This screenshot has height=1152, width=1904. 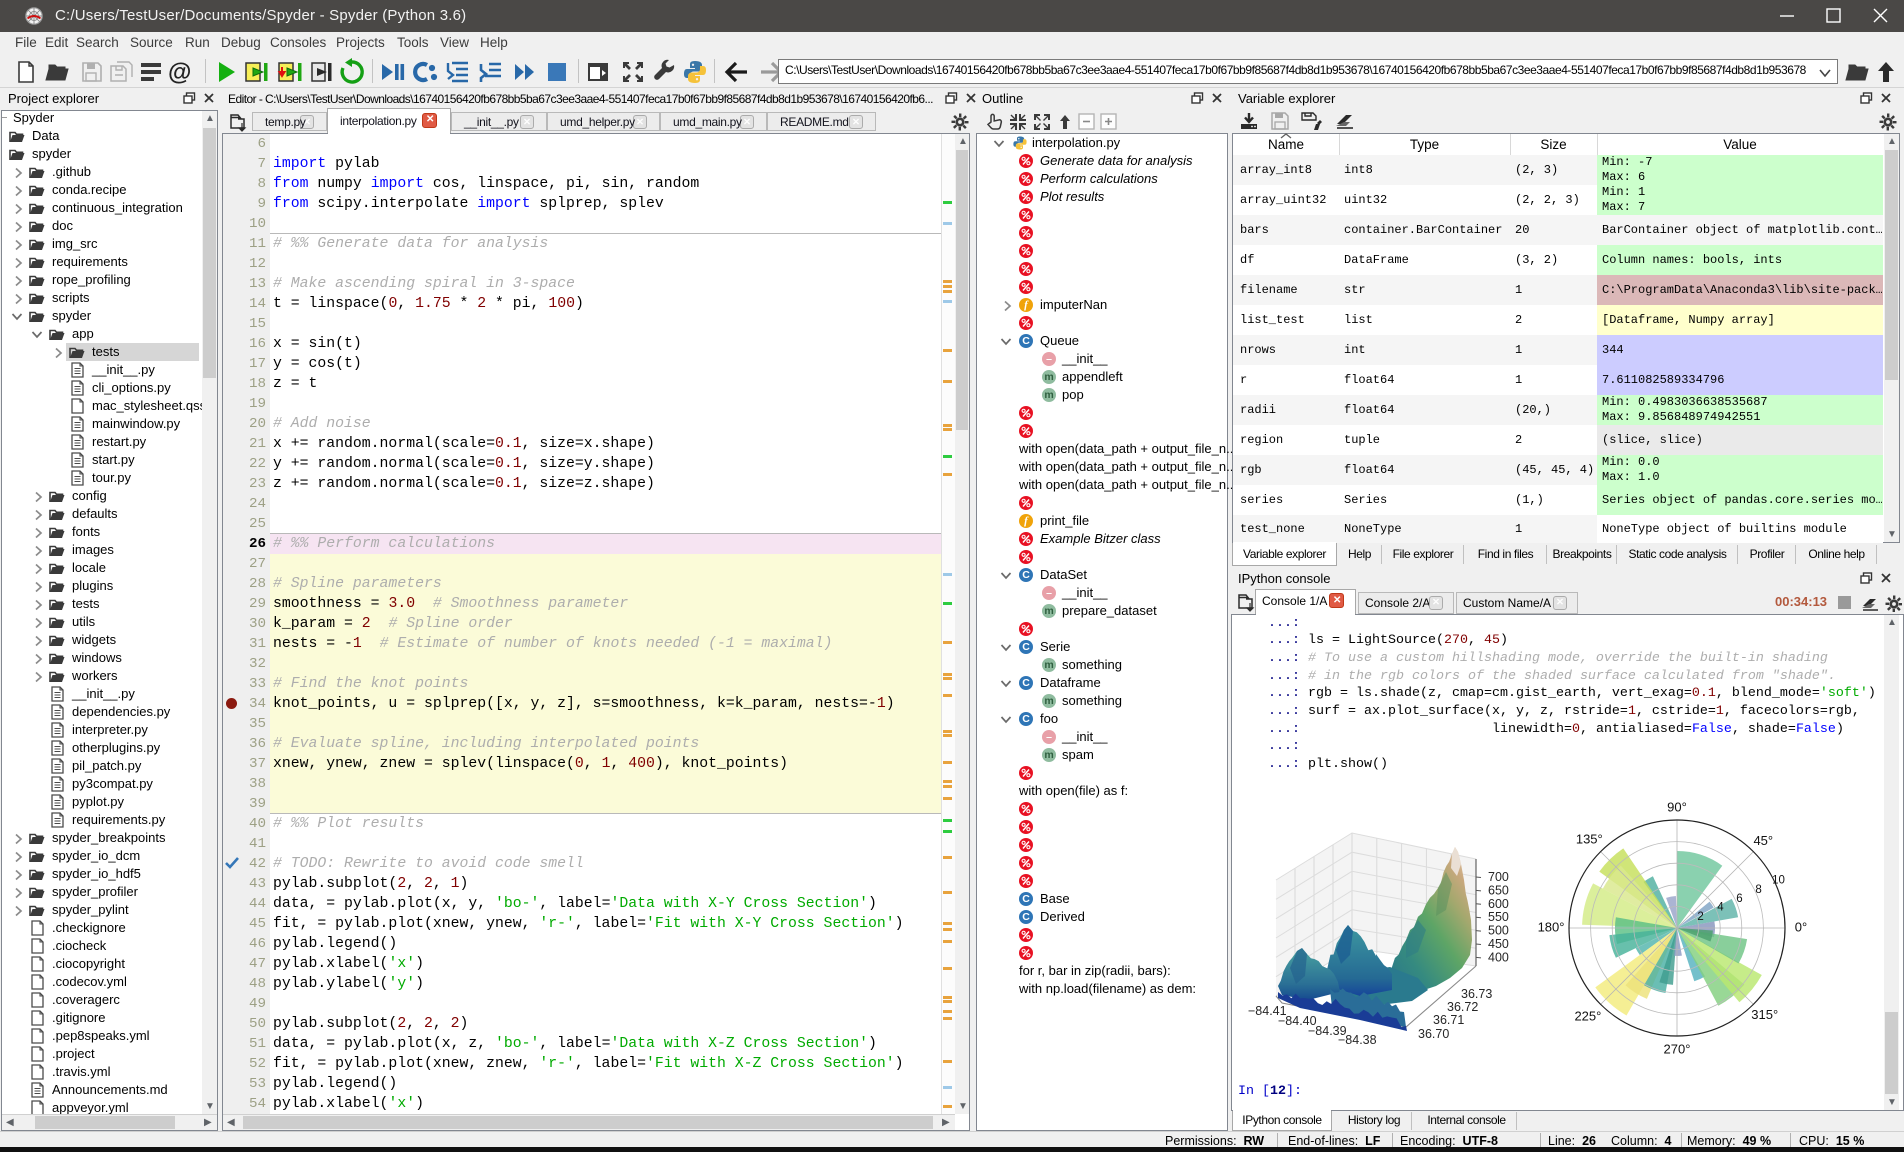 What do you see at coordinates (1498, 931) in the screenshot?
I see `svg-text: 500` at bounding box center [1498, 931].